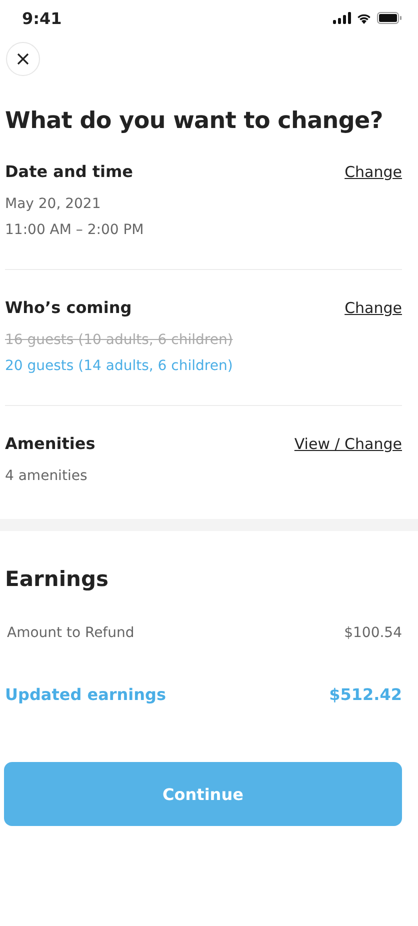 Image resolution: width=418 pixels, height=926 pixels. Describe the element at coordinates (194, 121) in the screenshot. I see `page-title: What do you want to change?` at that location.